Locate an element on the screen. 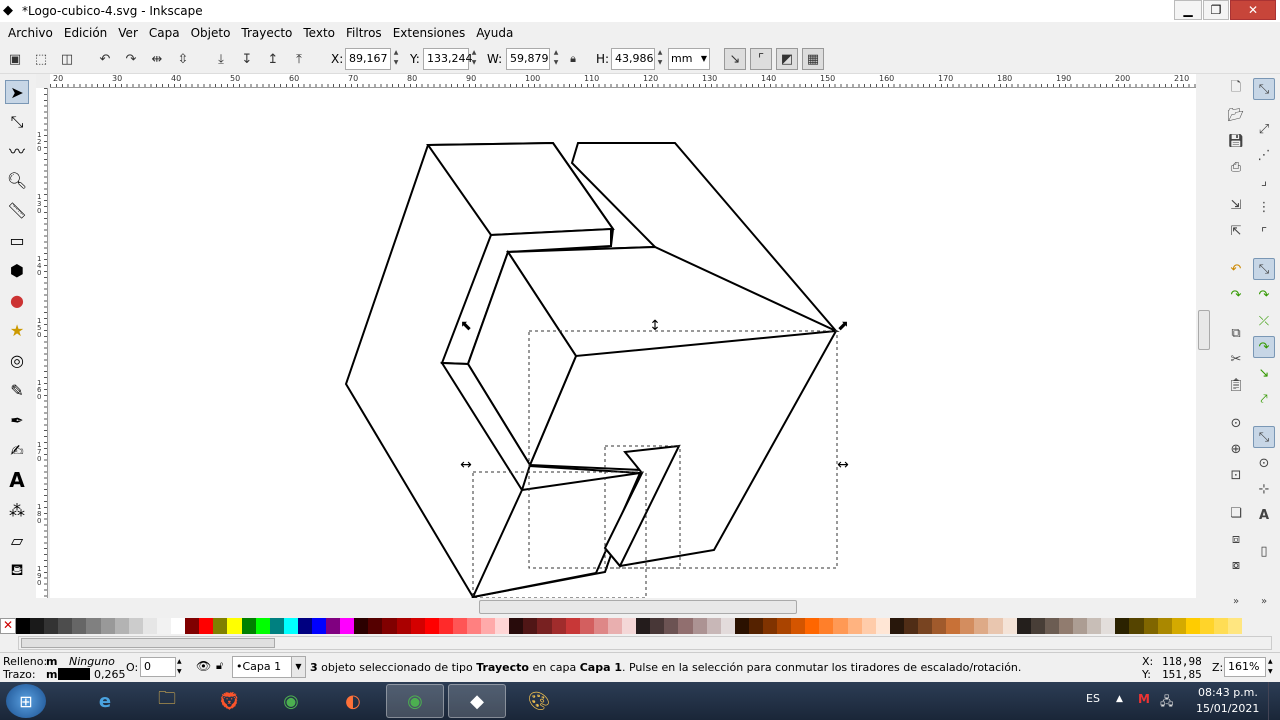  stroke-swatch is located at coordinates (74, 674).